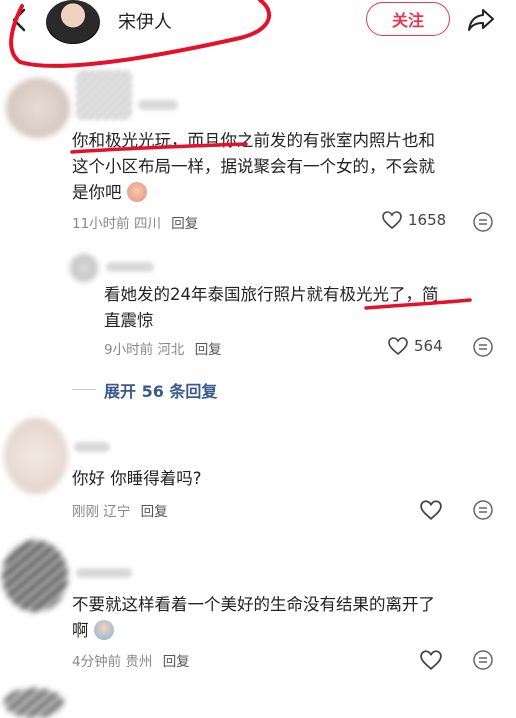 The image size is (516, 718). What do you see at coordinates (145, 21) in the screenshot?
I see `user-name: 宋伊人` at bounding box center [145, 21].